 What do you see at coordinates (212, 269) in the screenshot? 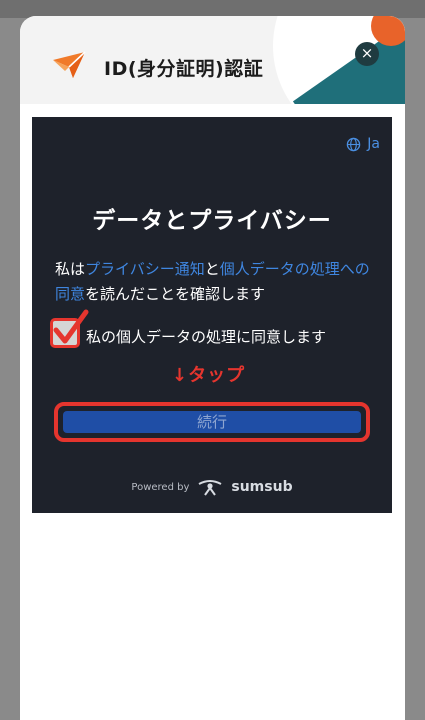
I see `consent-and: と` at bounding box center [212, 269].